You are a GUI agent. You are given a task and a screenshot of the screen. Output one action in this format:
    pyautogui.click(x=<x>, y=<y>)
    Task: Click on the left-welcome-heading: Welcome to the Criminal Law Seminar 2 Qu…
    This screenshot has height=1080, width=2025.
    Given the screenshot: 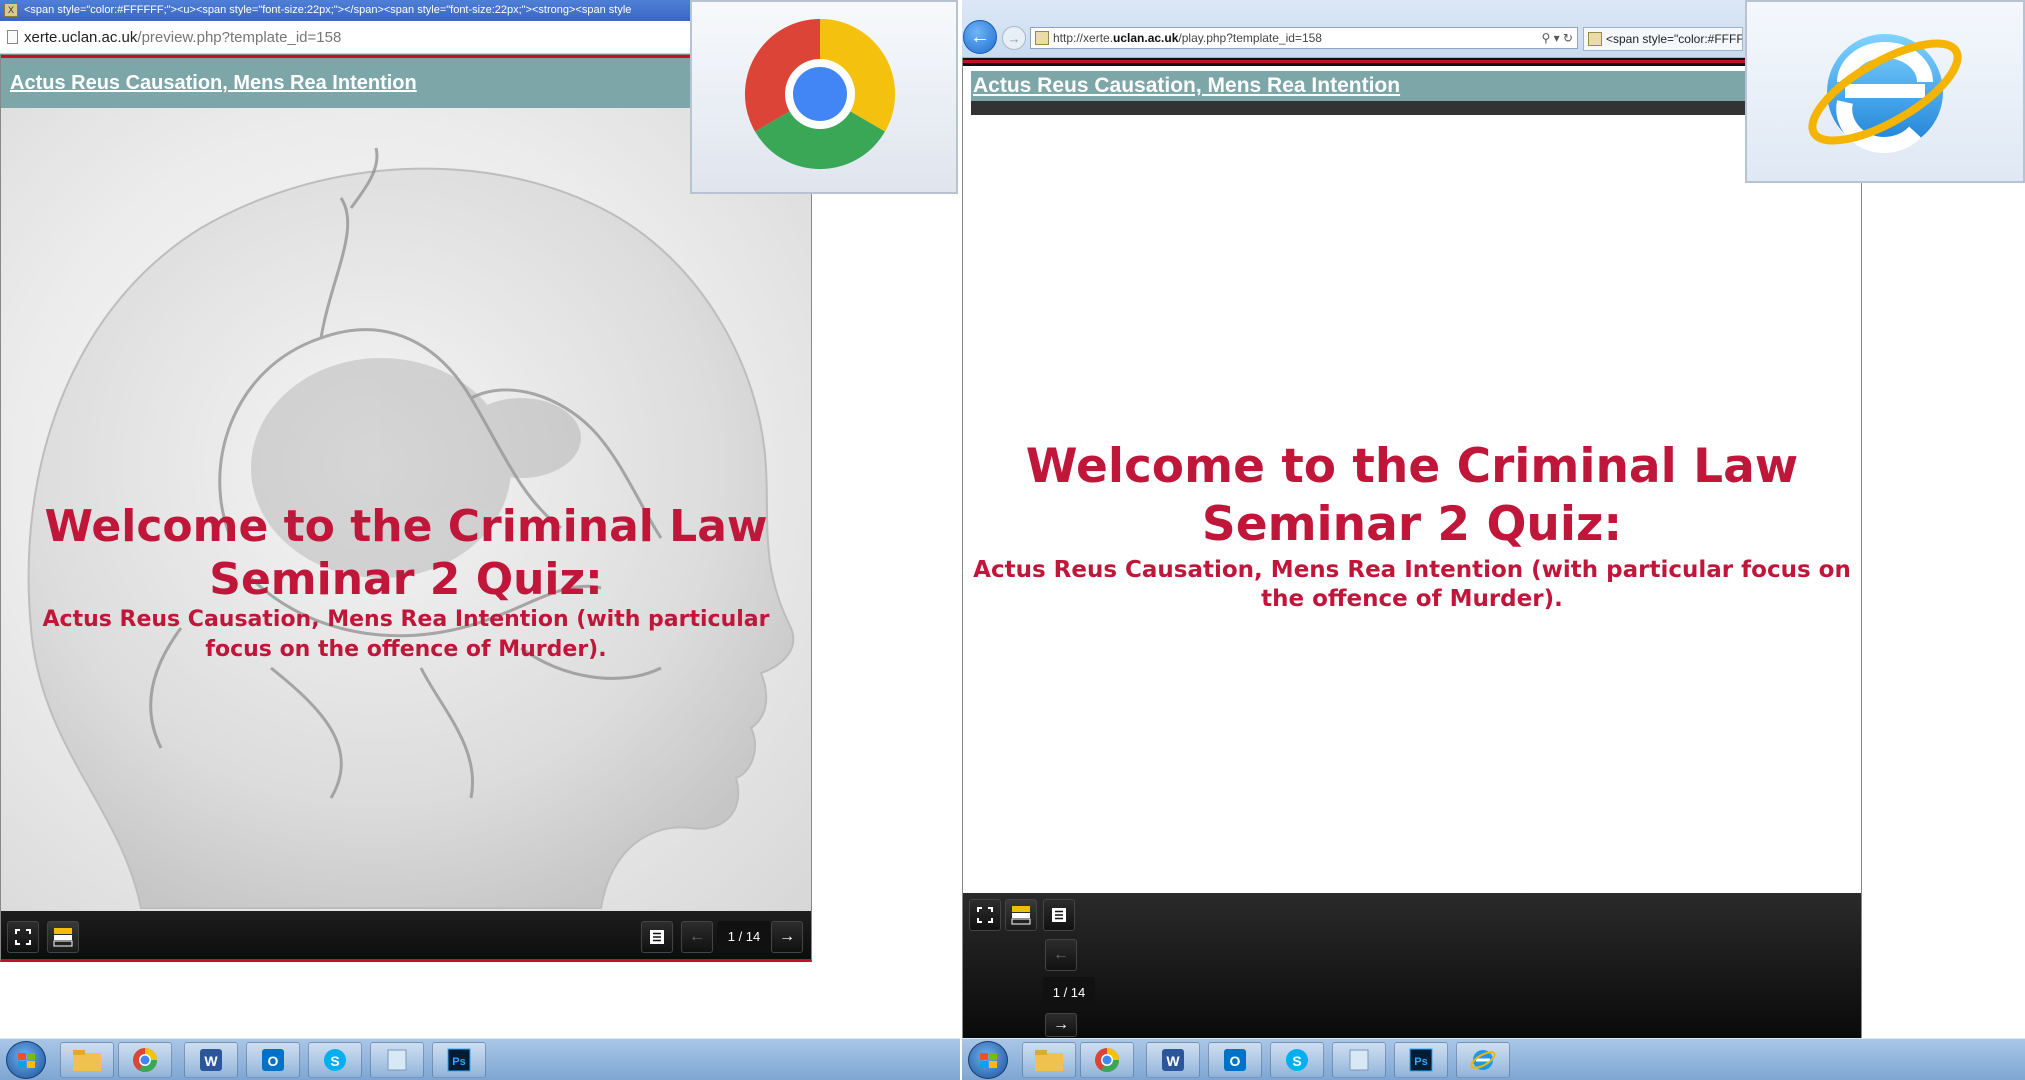 What is the action you would take?
    pyautogui.click(x=406, y=553)
    